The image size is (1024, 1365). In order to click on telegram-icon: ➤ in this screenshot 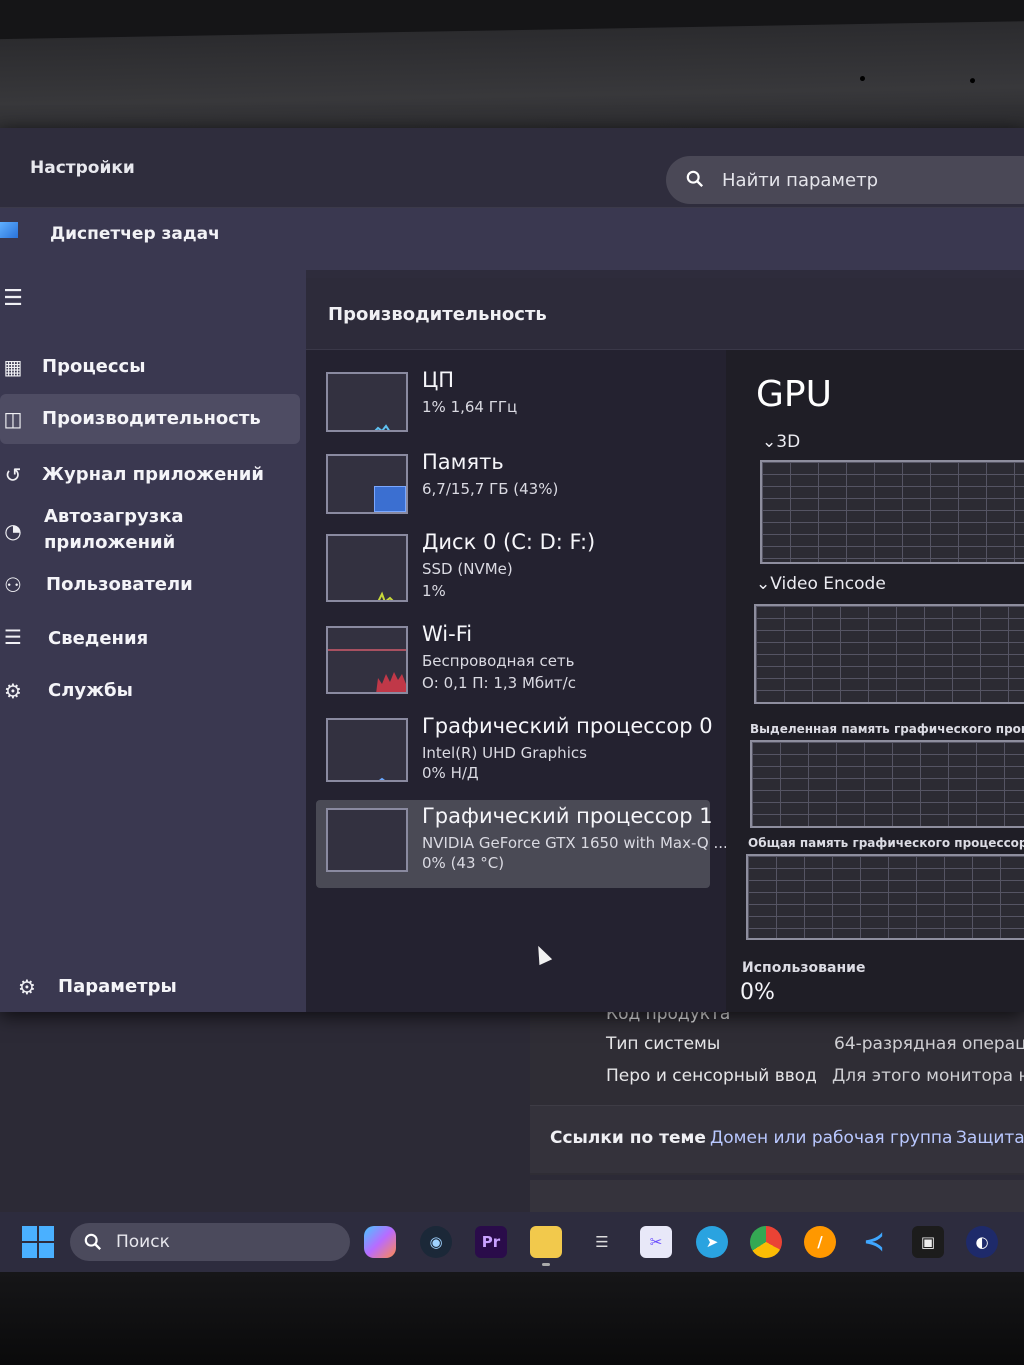, I will do `click(712, 1242)`.